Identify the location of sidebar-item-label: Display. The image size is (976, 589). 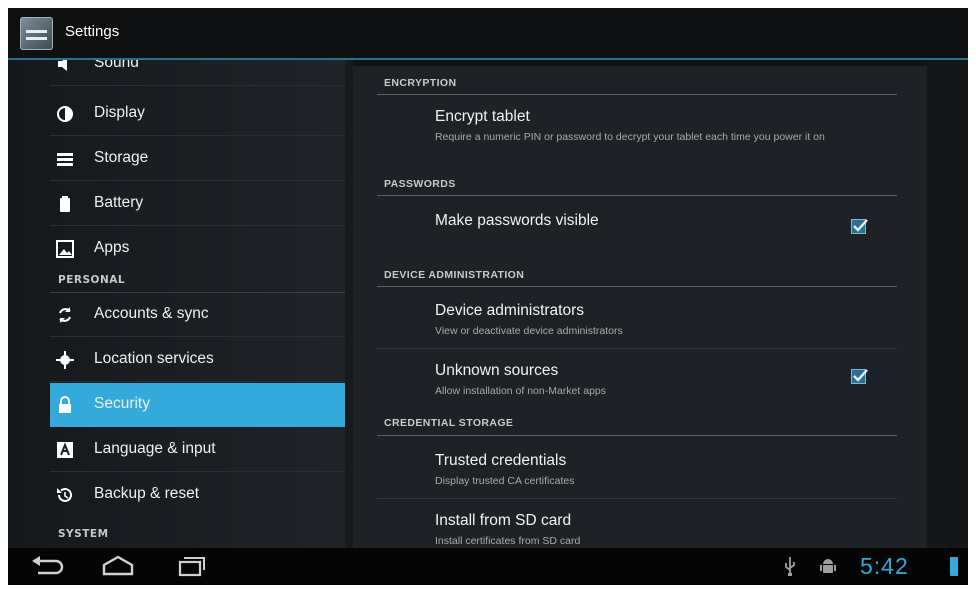
(119, 112).